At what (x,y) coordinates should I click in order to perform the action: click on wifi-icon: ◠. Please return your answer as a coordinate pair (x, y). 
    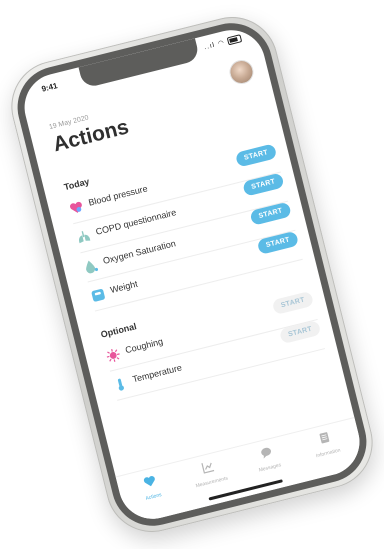
    Looking at the image, I should click on (221, 43).